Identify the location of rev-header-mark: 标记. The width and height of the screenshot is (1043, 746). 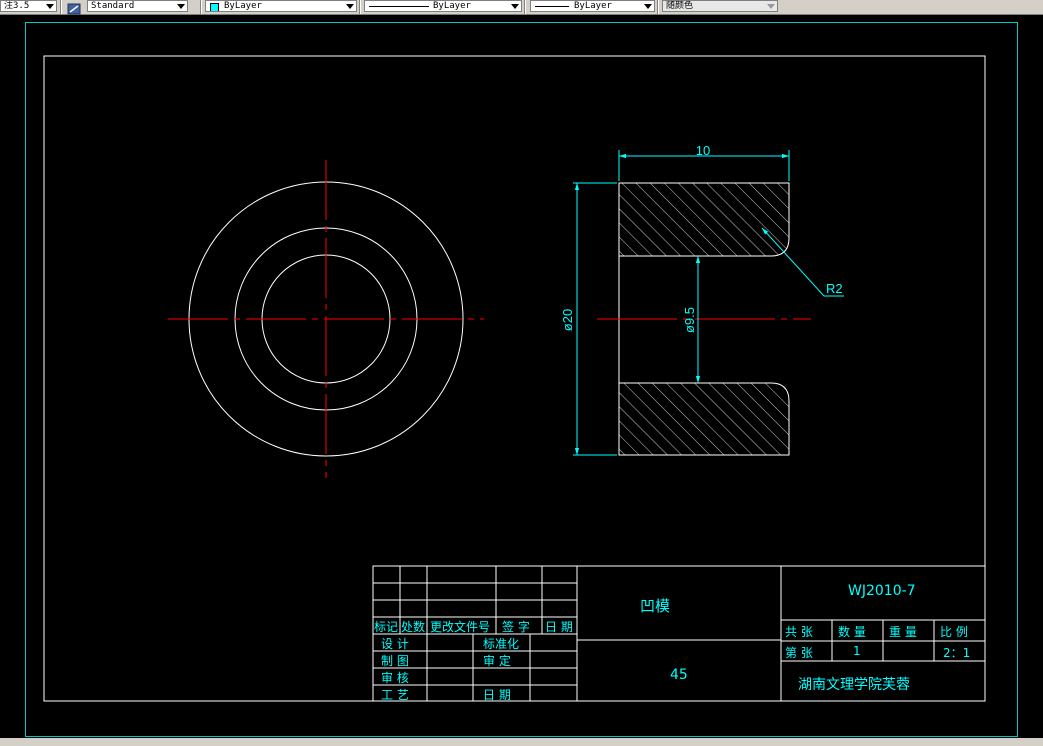
(386, 627).